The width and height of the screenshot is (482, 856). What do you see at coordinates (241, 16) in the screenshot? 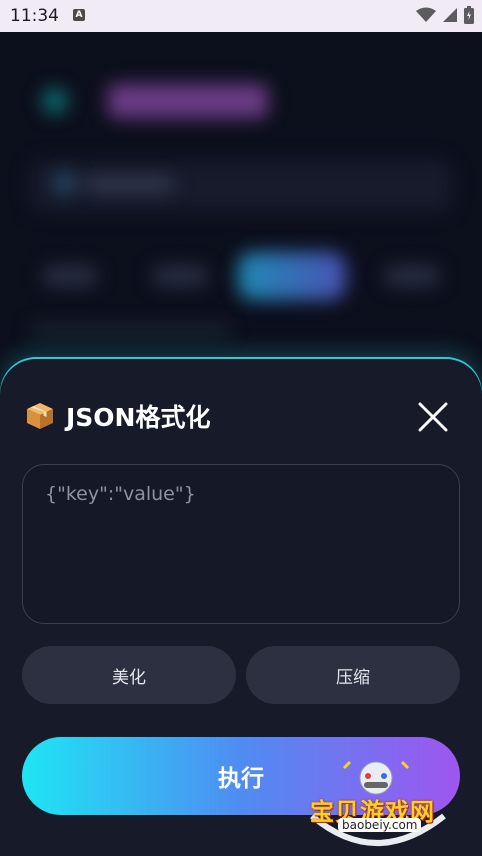
I see `status-bar: 11:34 A` at bounding box center [241, 16].